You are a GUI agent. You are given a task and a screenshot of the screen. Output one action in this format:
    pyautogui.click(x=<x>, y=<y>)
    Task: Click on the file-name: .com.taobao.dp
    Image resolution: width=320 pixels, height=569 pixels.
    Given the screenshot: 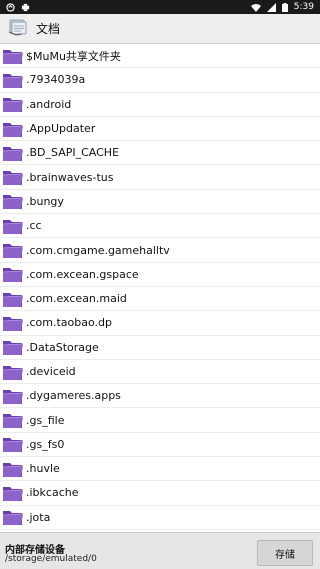 What is the action you would take?
    pyautogui.click(x=69, y=323)
    